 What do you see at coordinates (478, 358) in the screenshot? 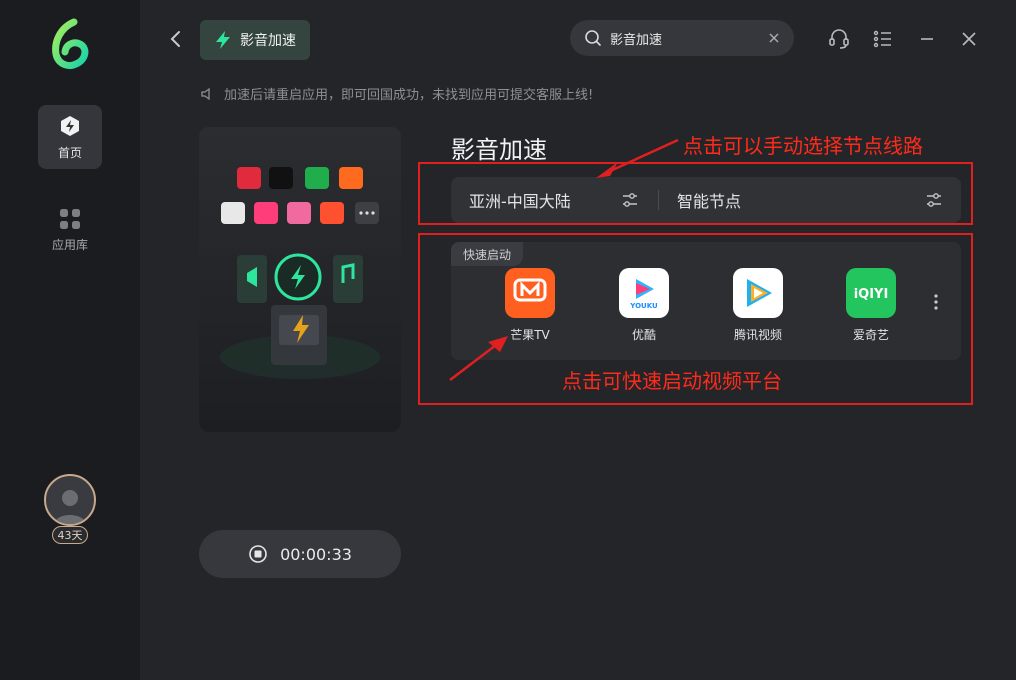
I see `annotation-arrow-quick` at bounding box center [478, 358].